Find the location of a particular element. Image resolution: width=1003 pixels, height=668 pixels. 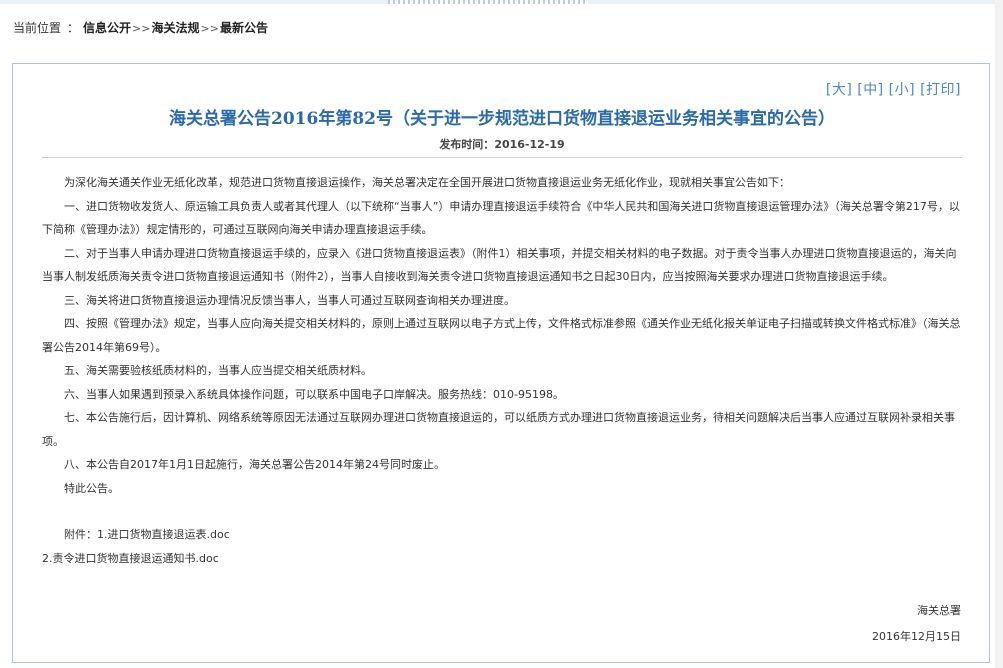

print-button: [打印] is located at coordinates (940, 90).